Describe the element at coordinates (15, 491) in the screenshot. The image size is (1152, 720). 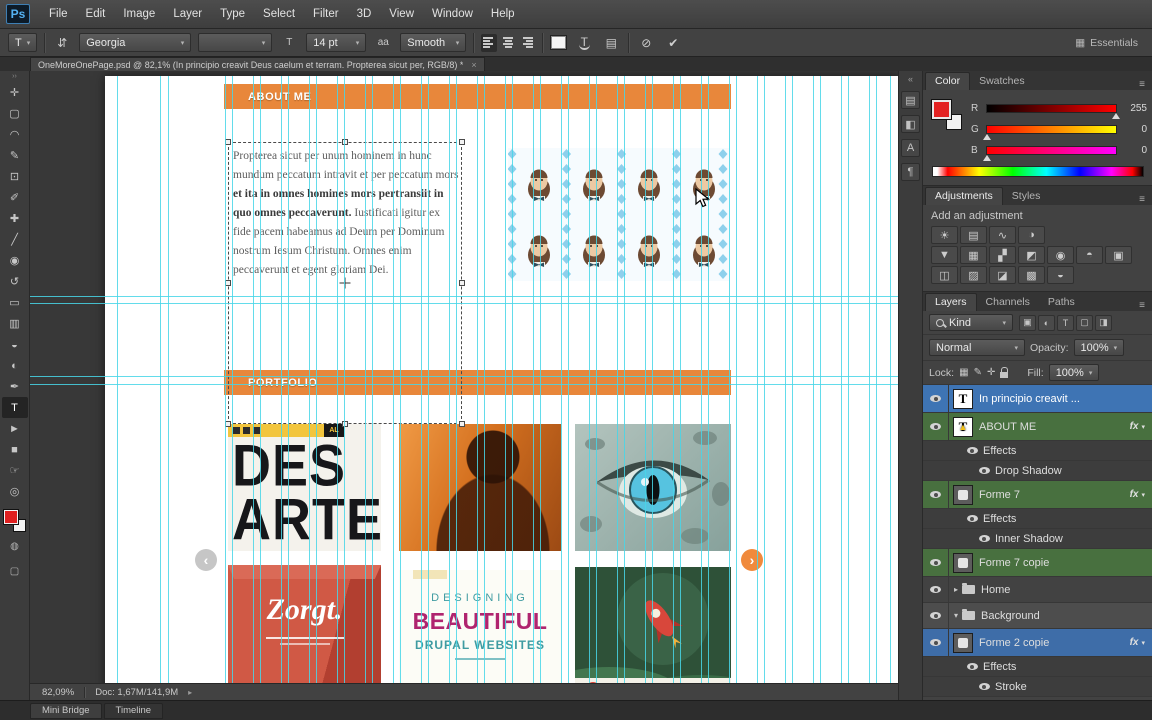
I see `zoom-tool: ◎` at that location.